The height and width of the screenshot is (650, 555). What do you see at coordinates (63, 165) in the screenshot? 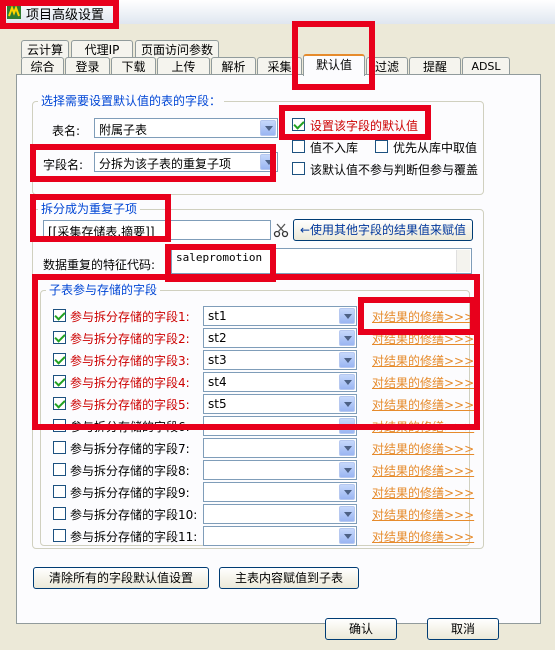
I see `field-name-label: 字段名:` at bounding box center [63, 165].